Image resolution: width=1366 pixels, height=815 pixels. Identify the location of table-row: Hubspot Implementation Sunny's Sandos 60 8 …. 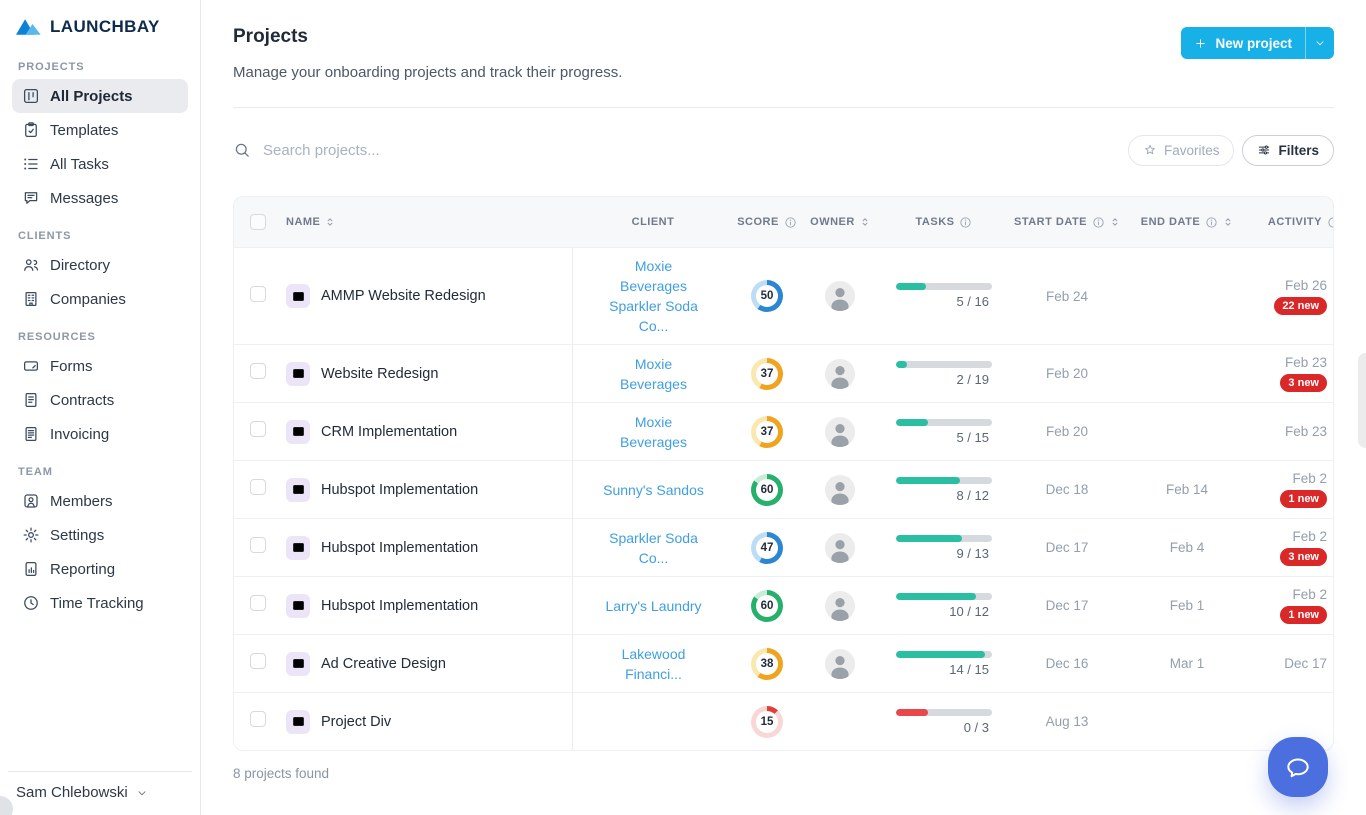
(783, 490).